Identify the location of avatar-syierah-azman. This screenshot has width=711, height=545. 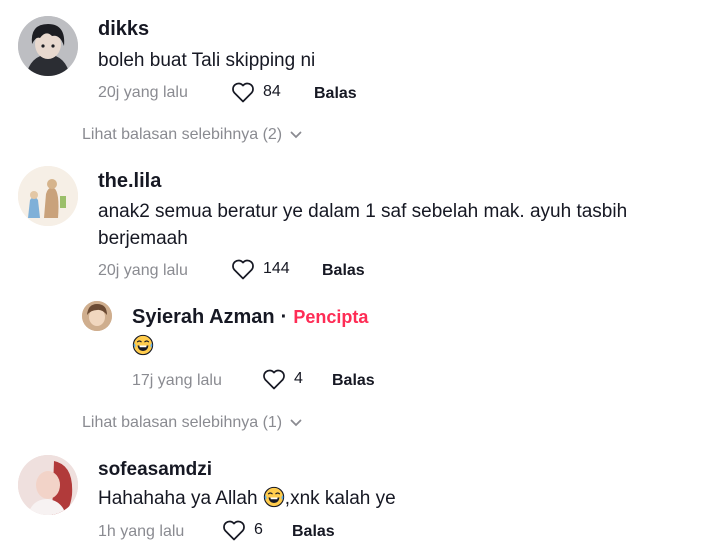
(97, 316).